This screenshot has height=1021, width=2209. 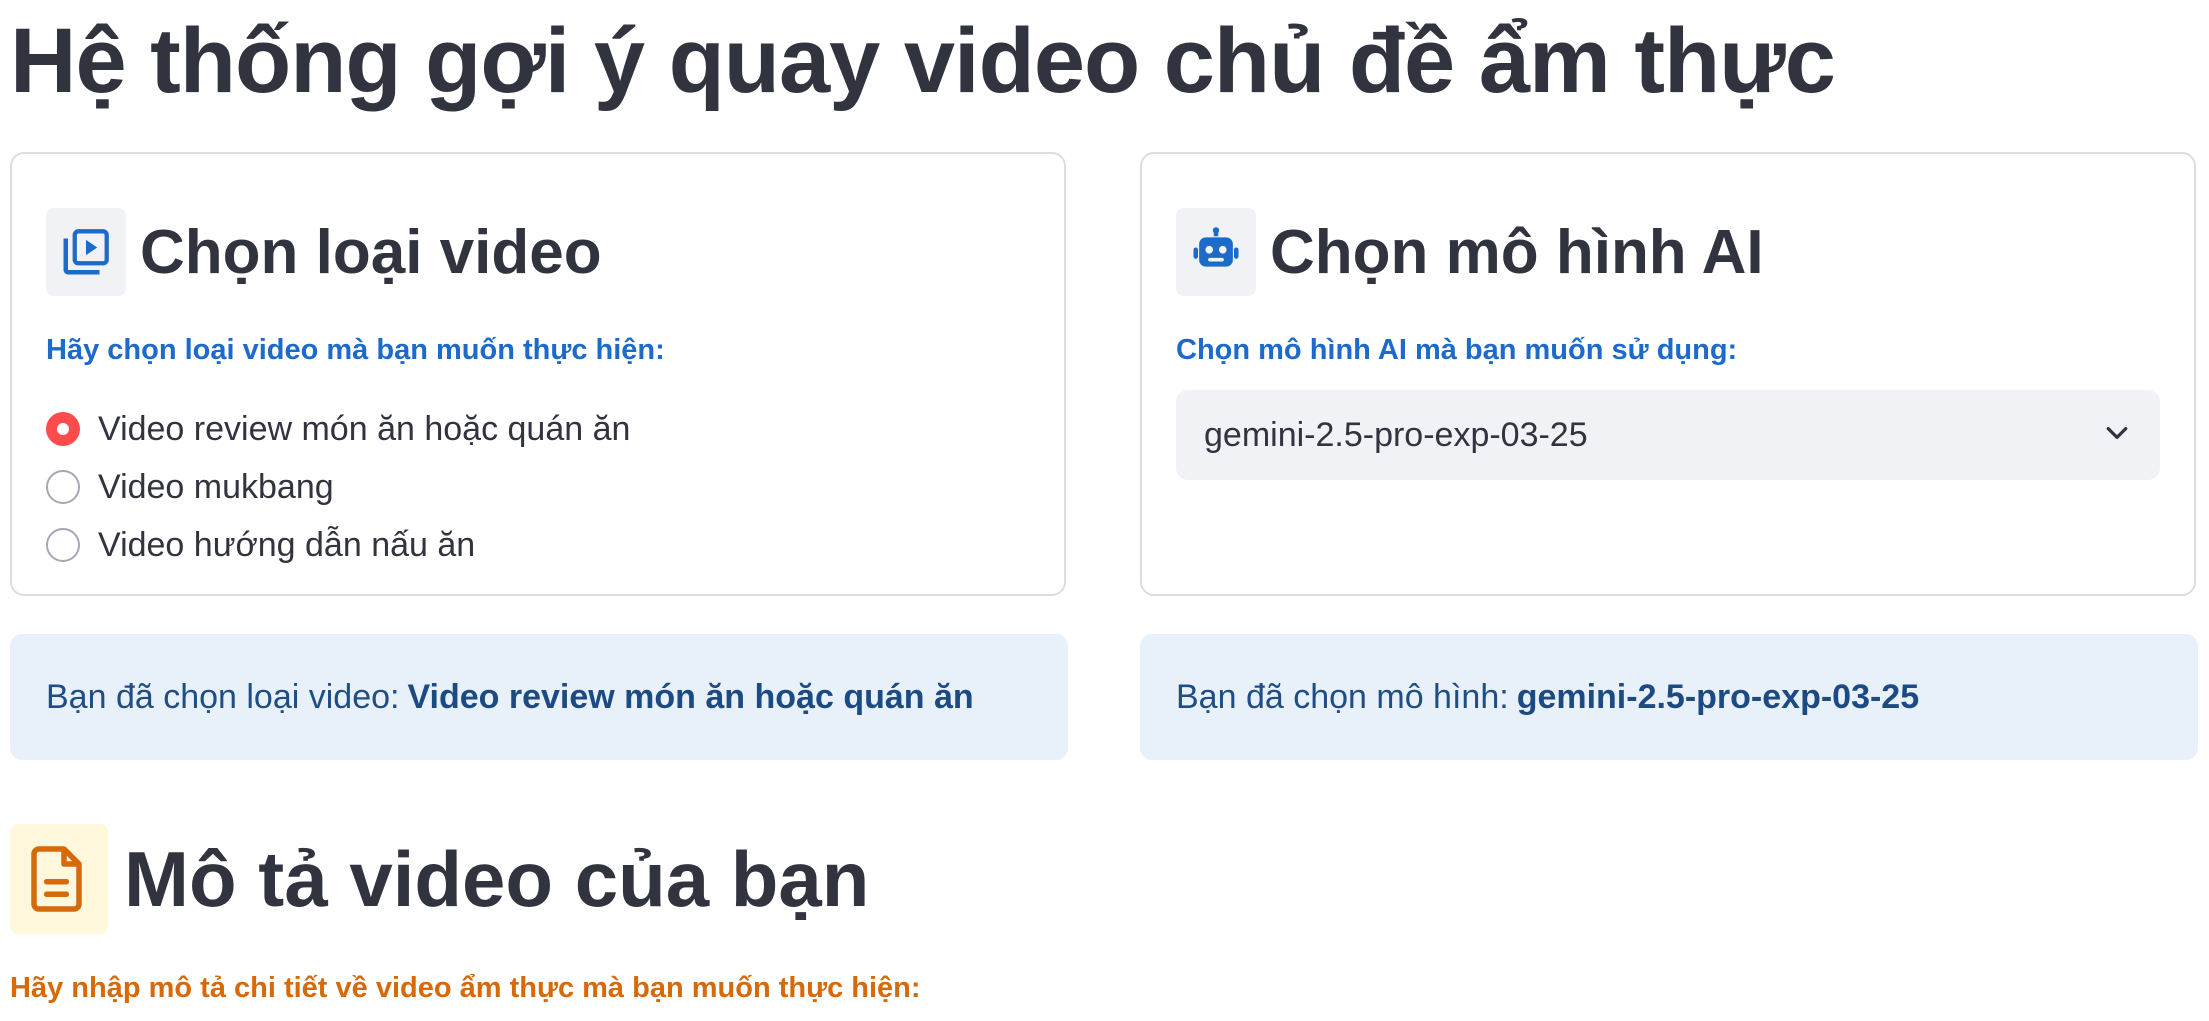 What do you see at coordinates (1668, 435) in the screenshot?
I see `model-select: gemini-2.5-pro-exp-03-25` at bounding box center [1668, 435].